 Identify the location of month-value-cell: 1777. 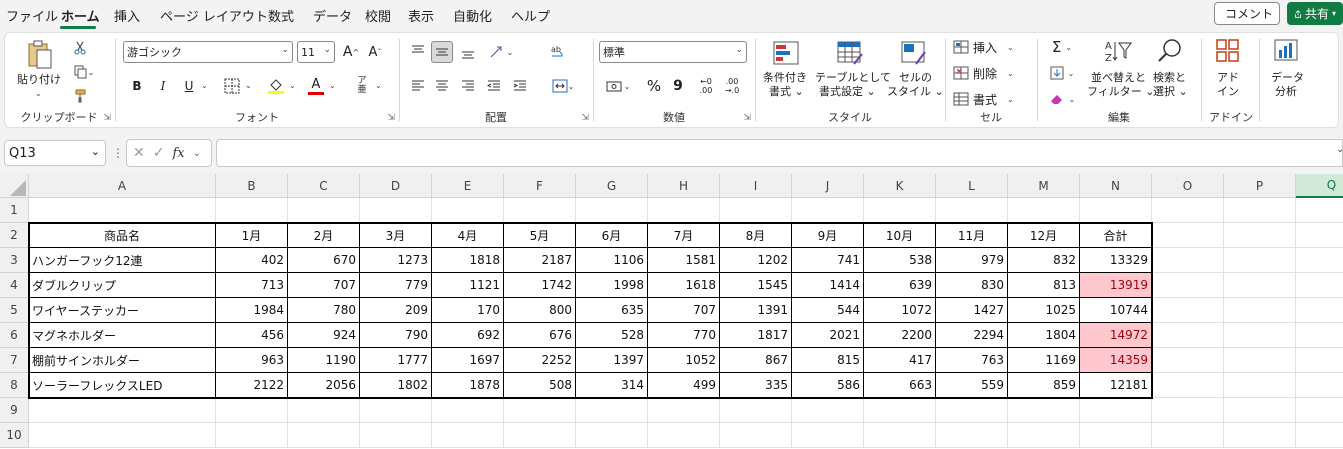
(396, 360).